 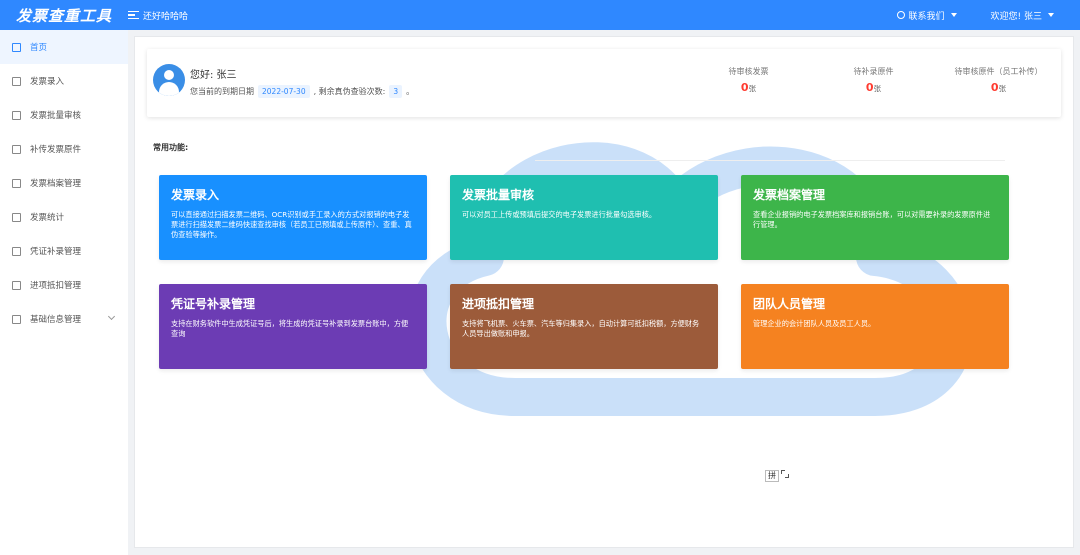 What do you see at coordinates (56, 252) in the screenshot?
I see `sidebar-item-label: 凭证补录管理` at bounding box center [56, 252].